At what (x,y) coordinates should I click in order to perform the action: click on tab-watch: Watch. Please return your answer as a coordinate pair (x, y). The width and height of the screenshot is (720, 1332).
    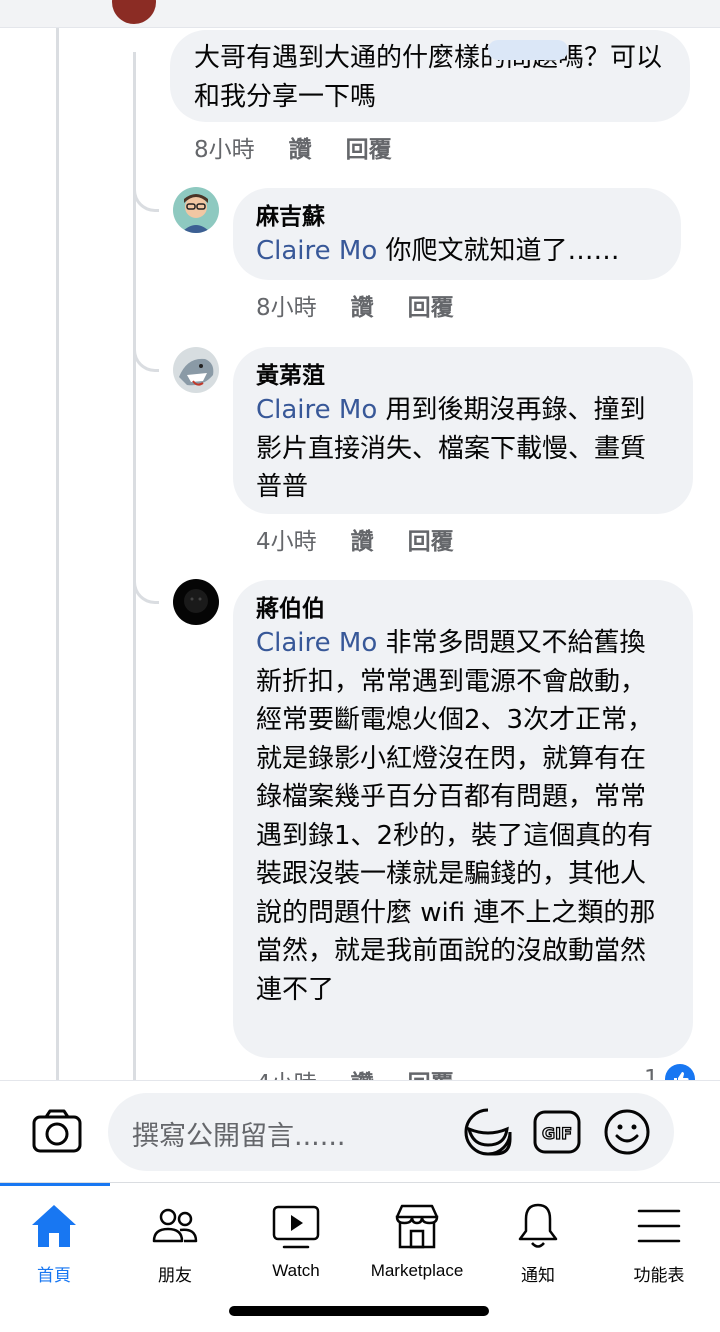
    Looking at the image, I should click on (296, 1238).